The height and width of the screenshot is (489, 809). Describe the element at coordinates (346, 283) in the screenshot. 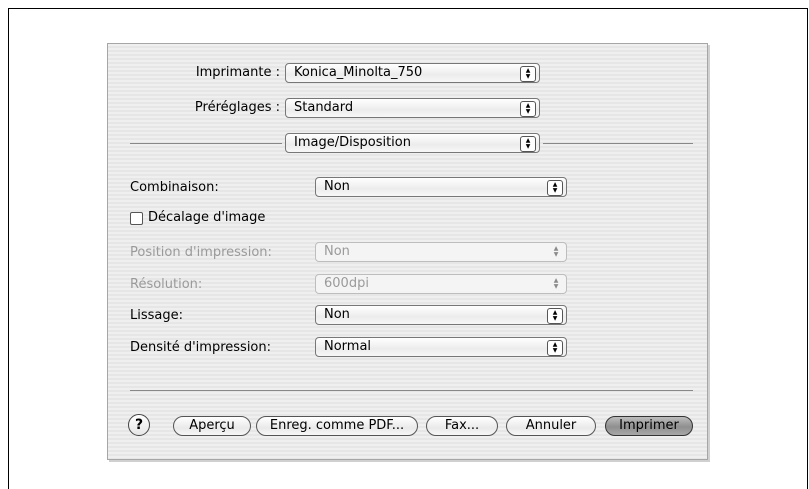

I see `resolution-value: 600dpi` at that location.